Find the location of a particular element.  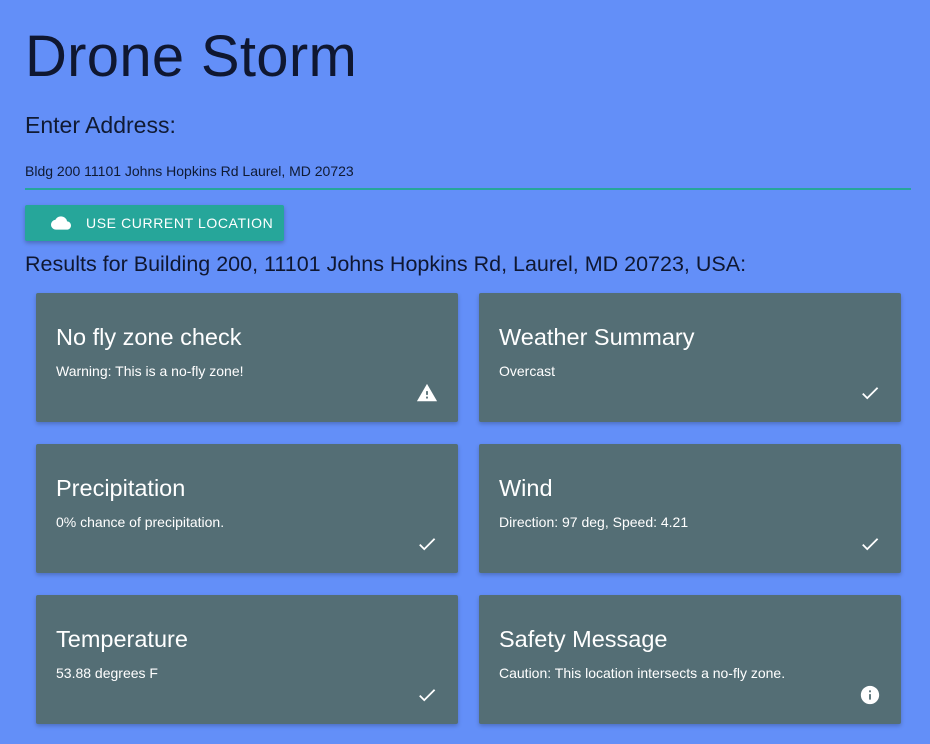

card-title: No fly zone check is located at coordinates (149, 337).